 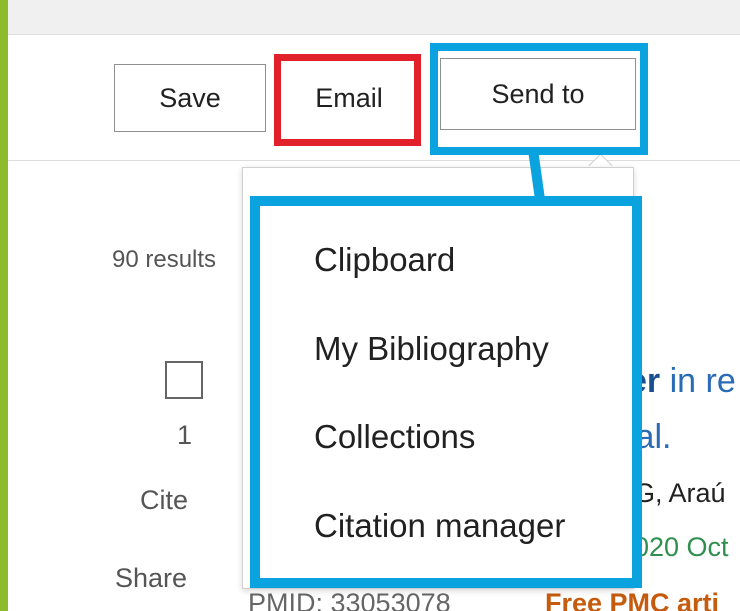 What do you see at coordinates (349, 599) in the screenshot?
I see `result-pmid: PMID: 33053078` at bounding box center [349, 599].